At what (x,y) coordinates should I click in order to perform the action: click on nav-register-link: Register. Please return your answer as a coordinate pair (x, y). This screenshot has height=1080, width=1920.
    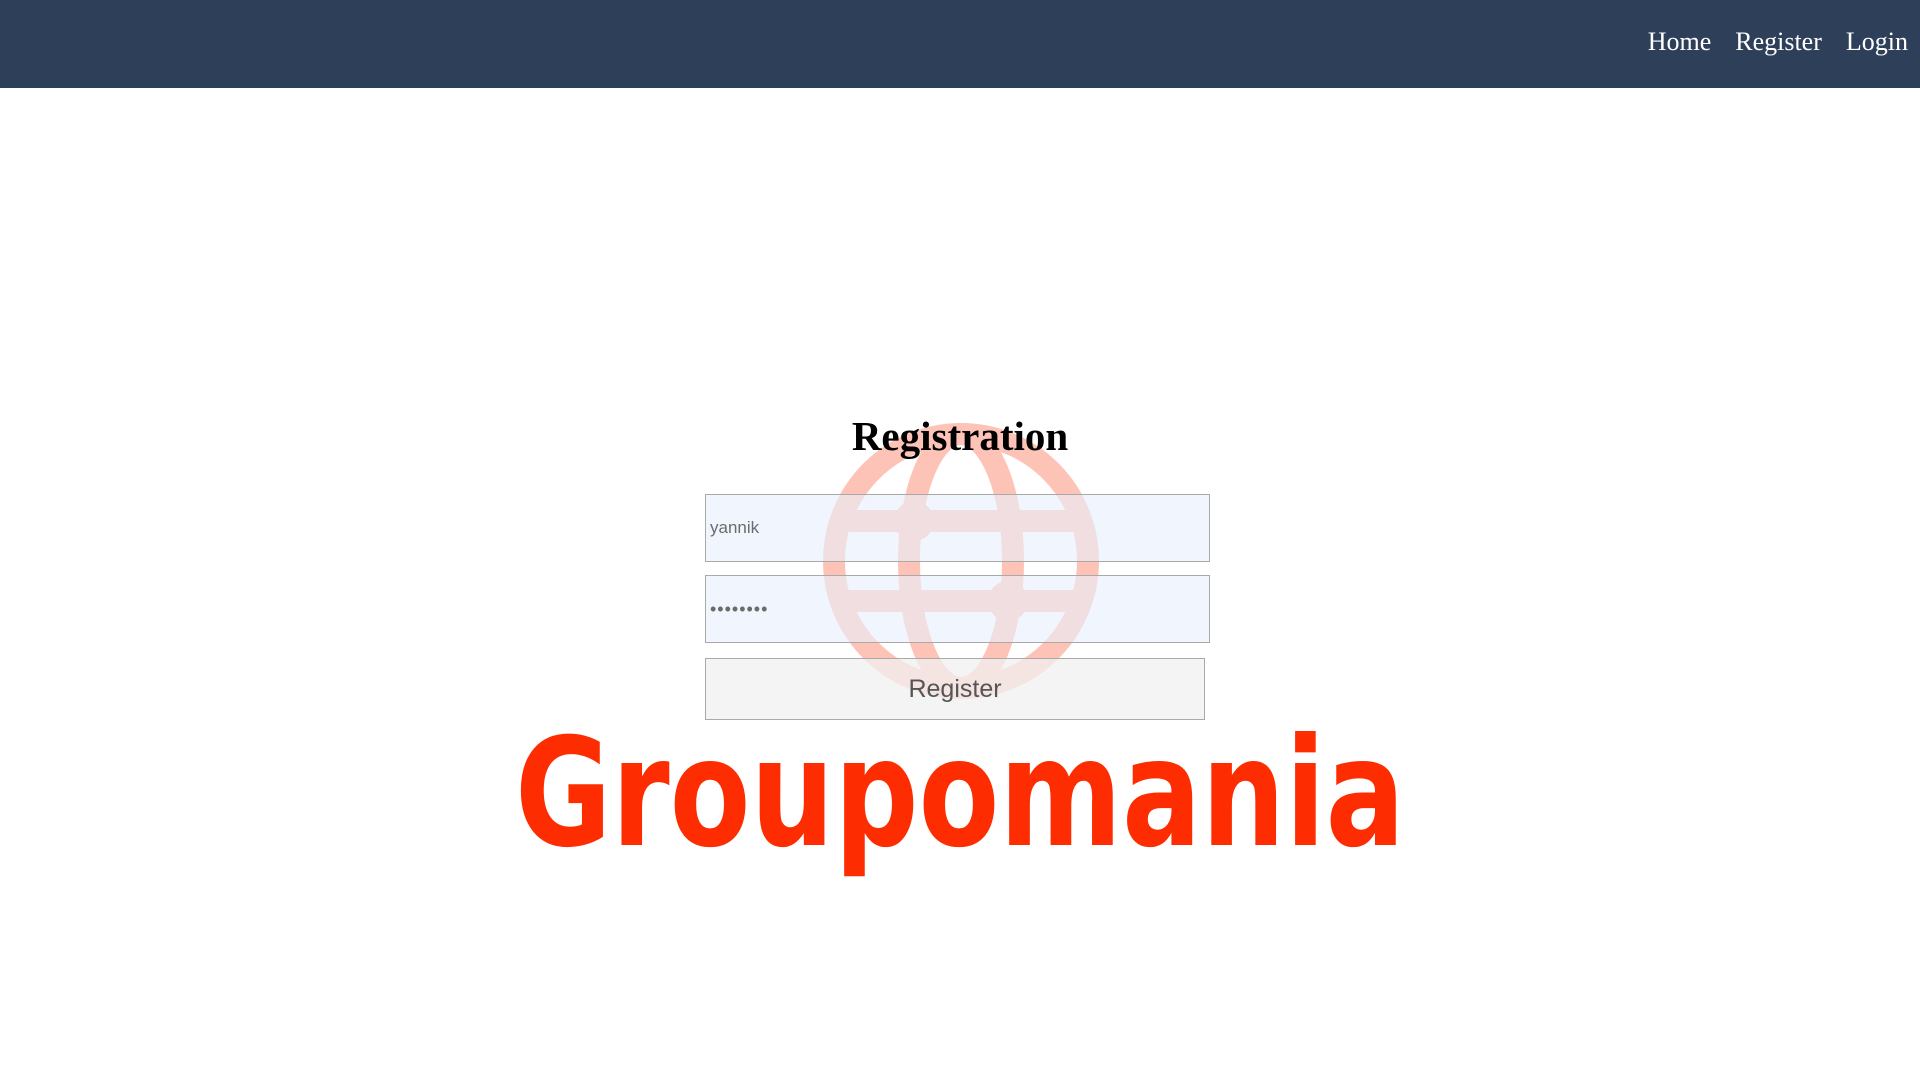
    Looking at the image, I should click on (1778, 42).